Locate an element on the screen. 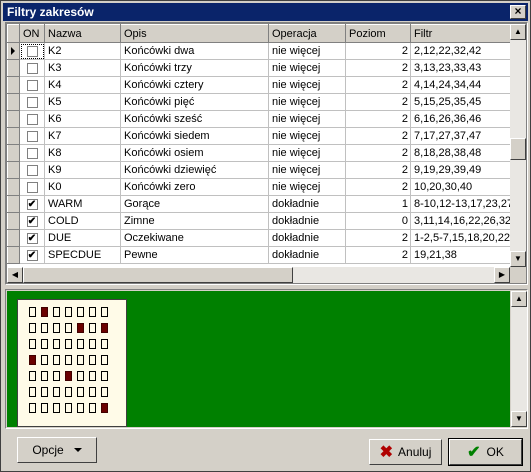 The image size is (531, 472). poziom-cell: 0 is located at coordinates (378, 221).